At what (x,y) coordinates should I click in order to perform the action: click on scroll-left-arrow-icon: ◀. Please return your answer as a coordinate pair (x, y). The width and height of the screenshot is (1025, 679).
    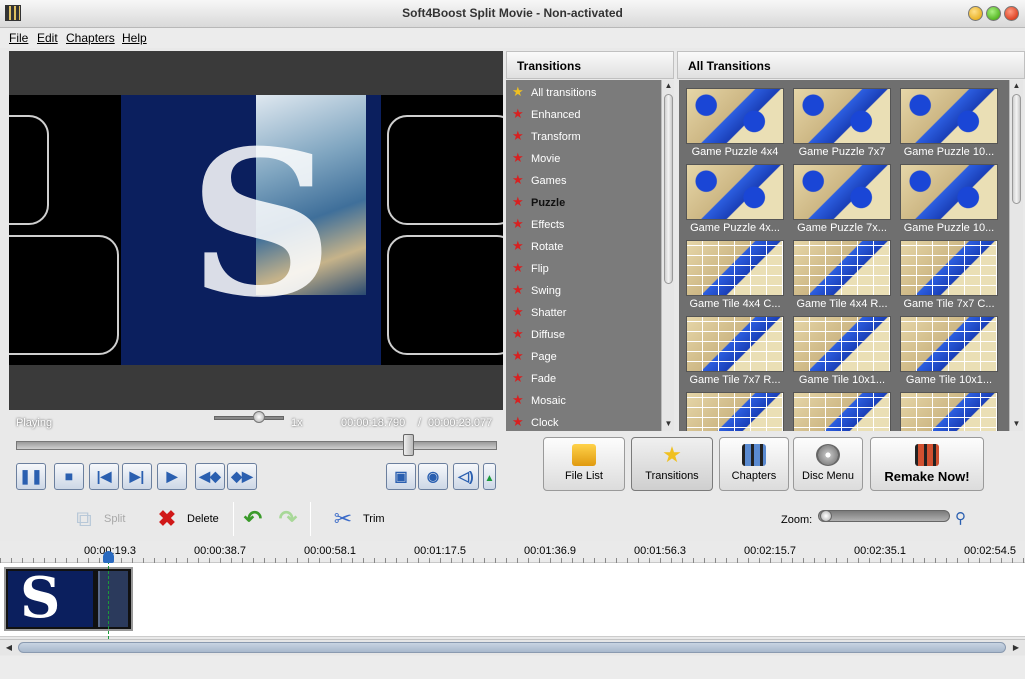
    Looking at the image, I should click on (9, 648).